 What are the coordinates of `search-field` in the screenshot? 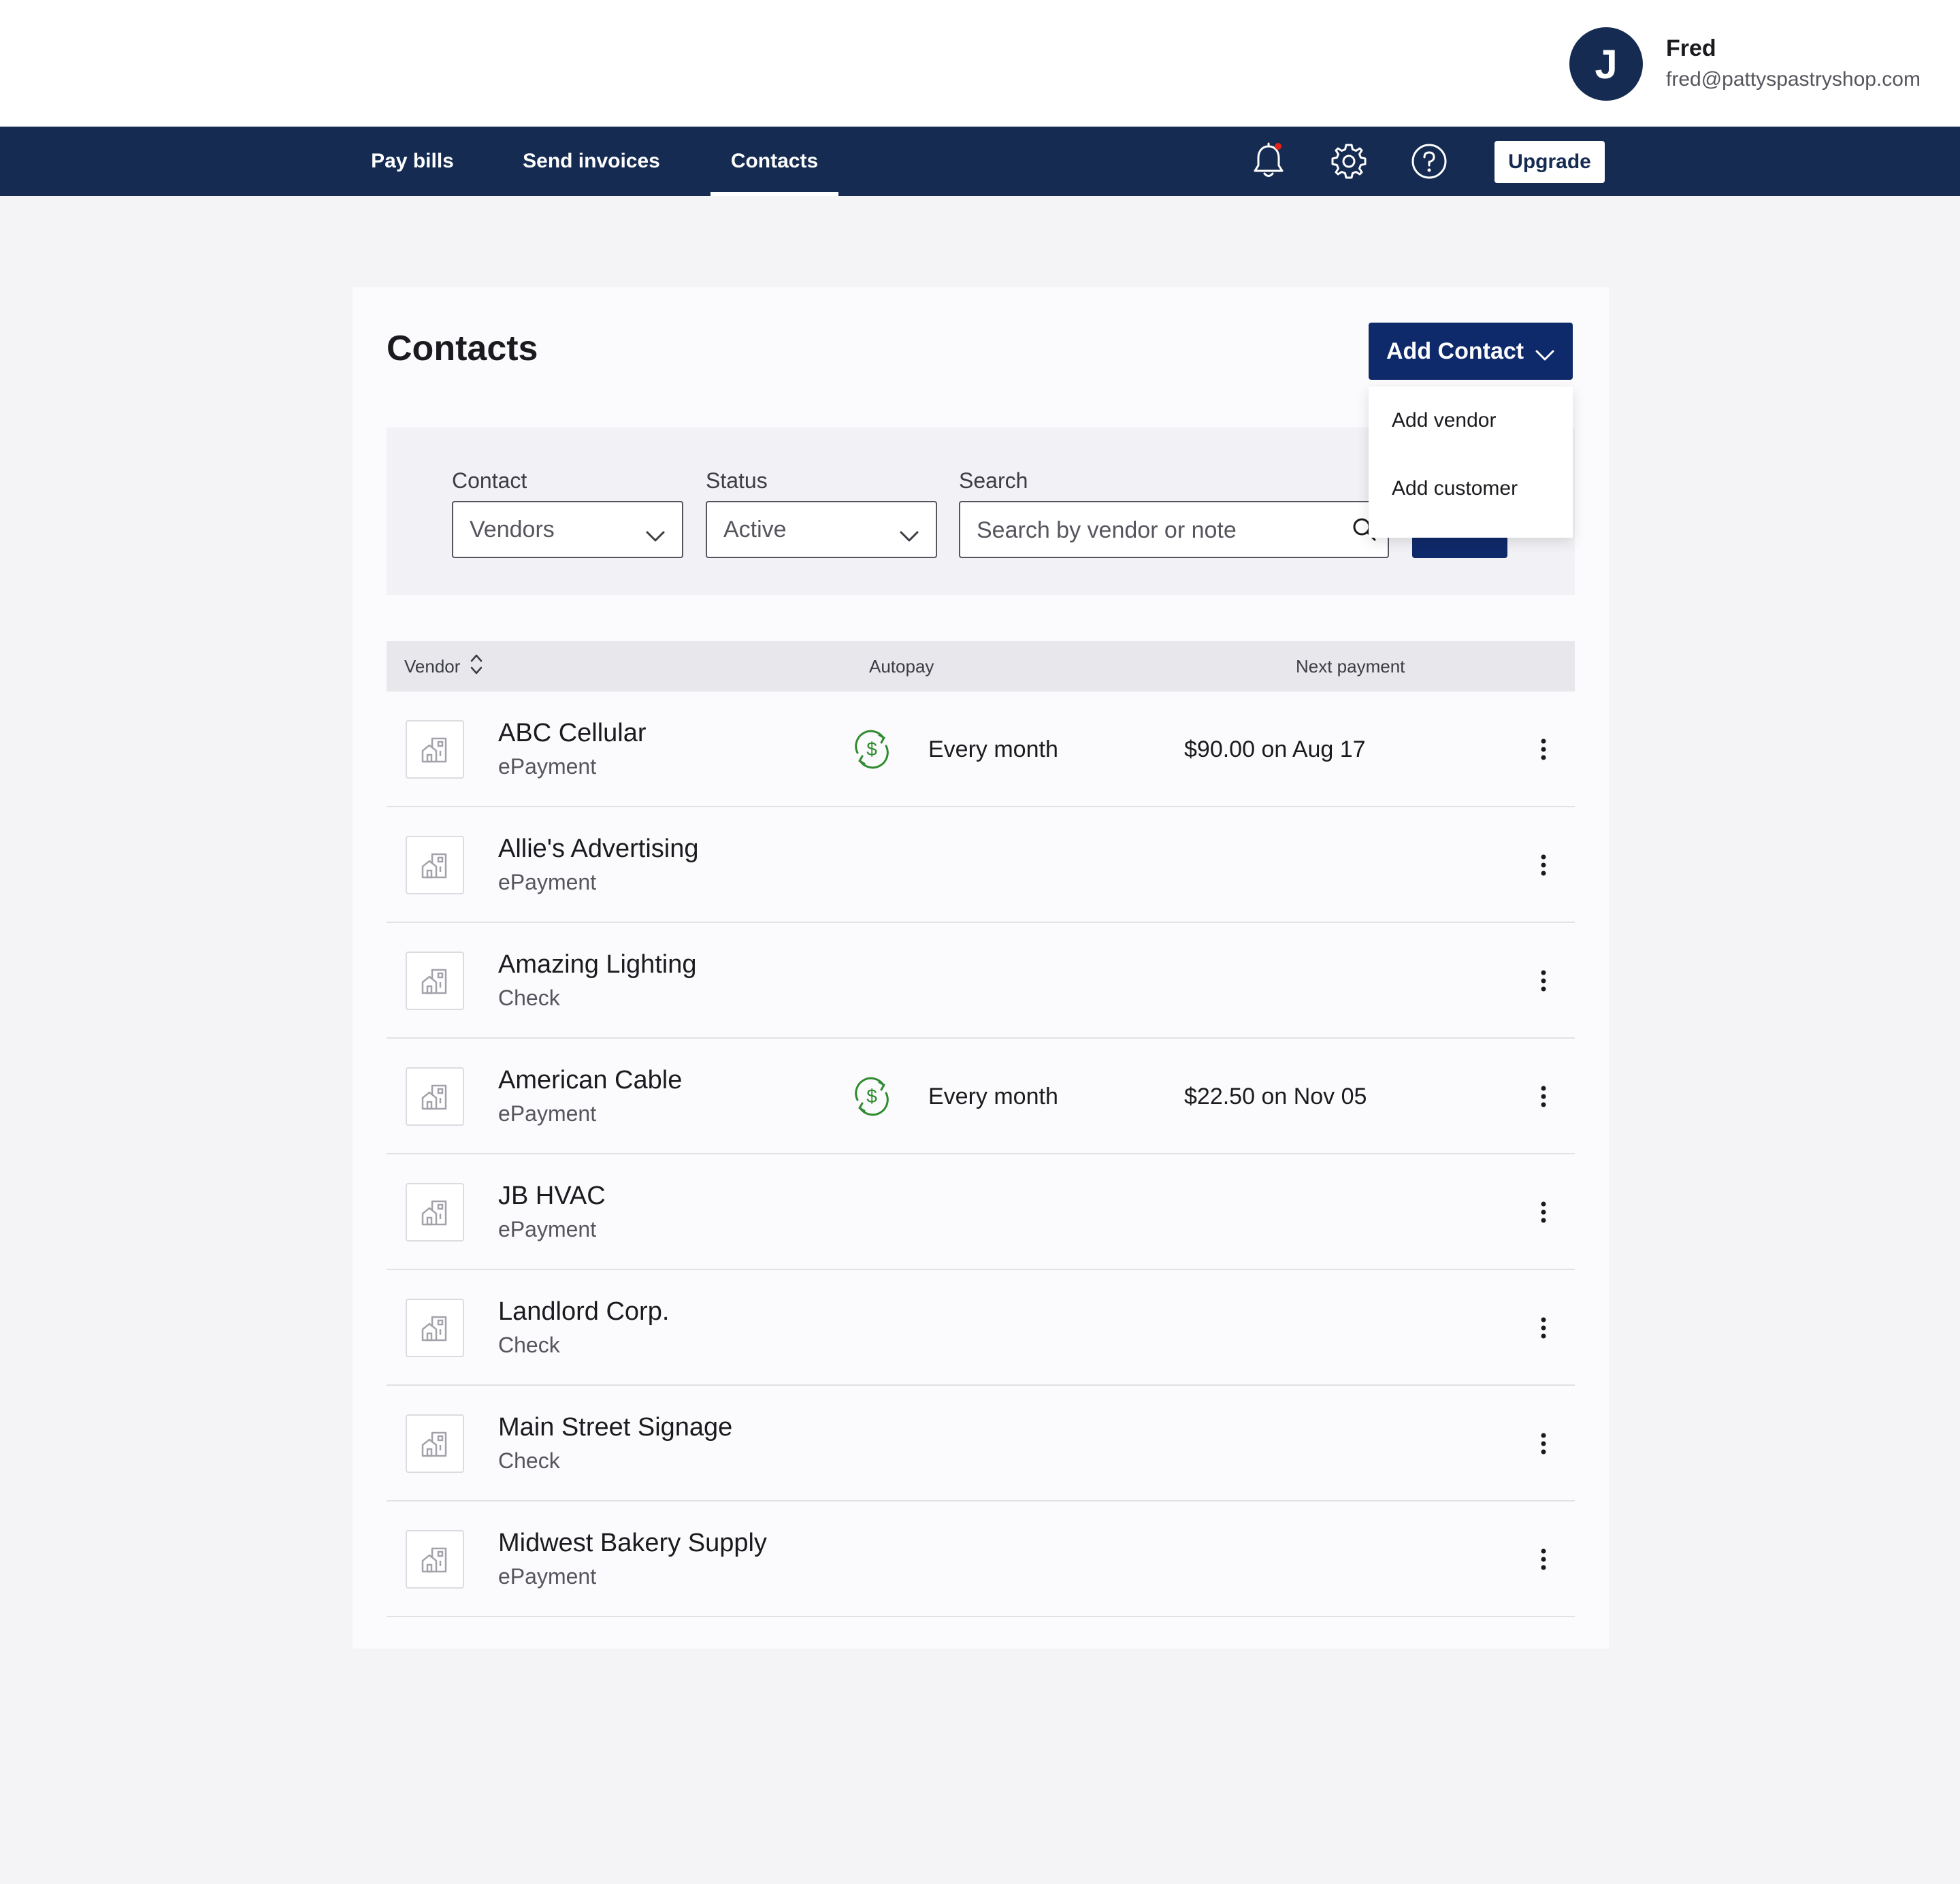 It's located at (1174, 529).